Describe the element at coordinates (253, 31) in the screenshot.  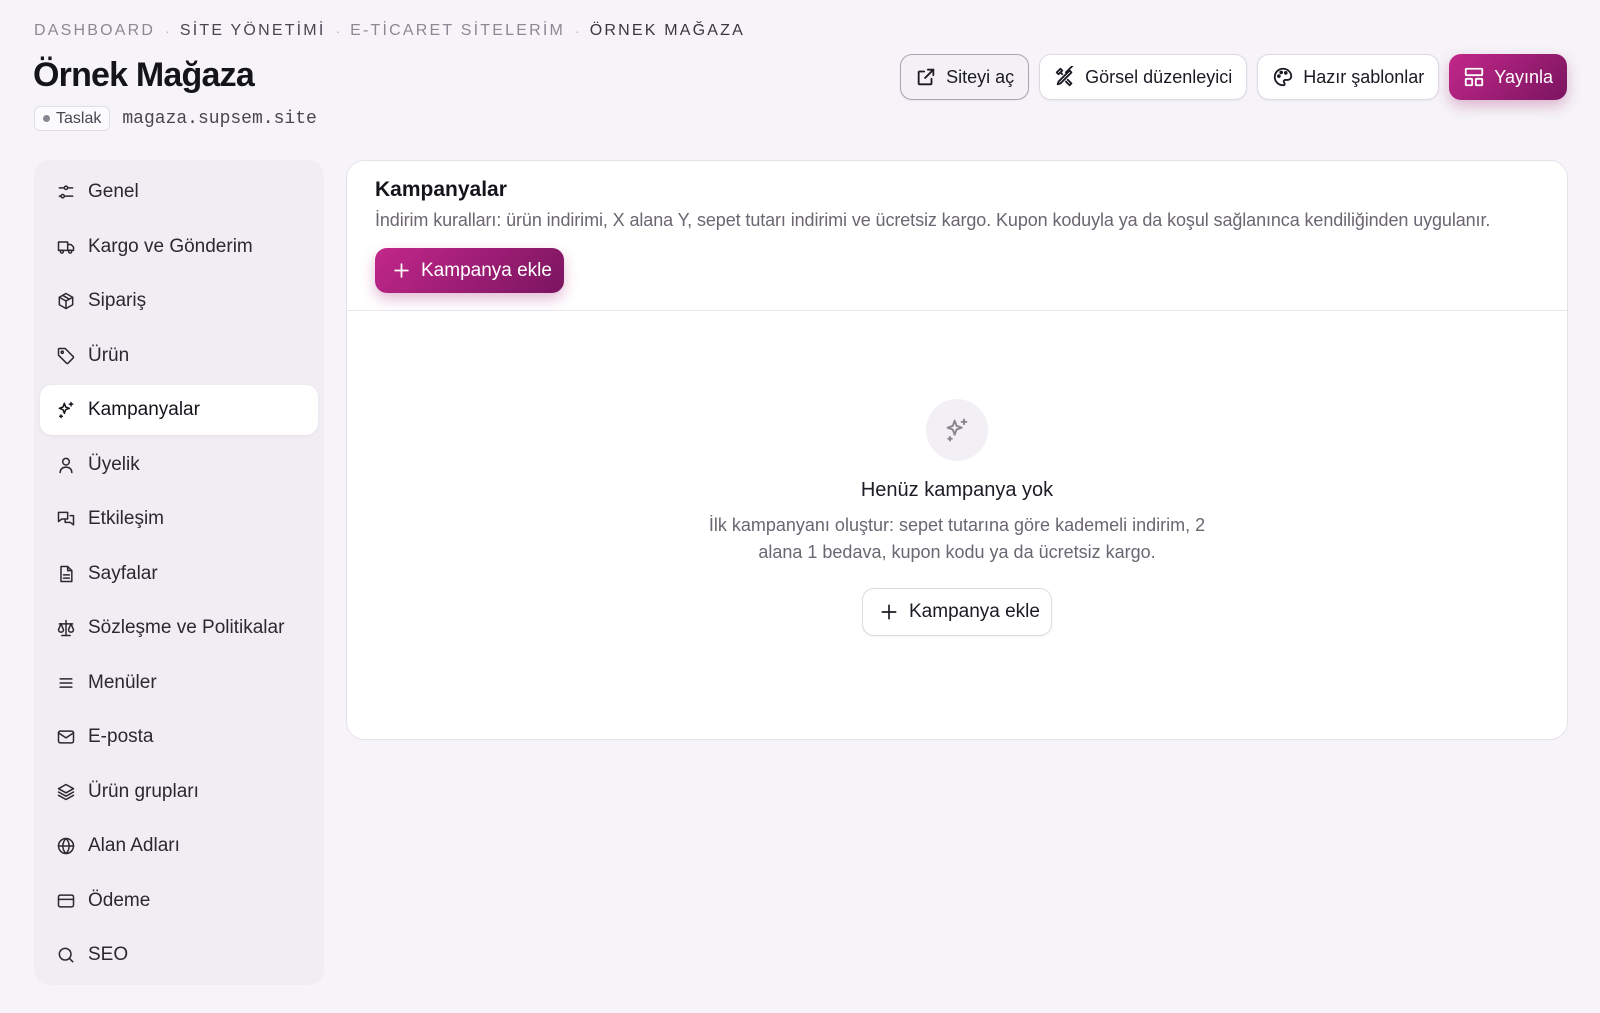
I see `breadcrumb-site-management: SİTE YÖNETİMİ` at that location.